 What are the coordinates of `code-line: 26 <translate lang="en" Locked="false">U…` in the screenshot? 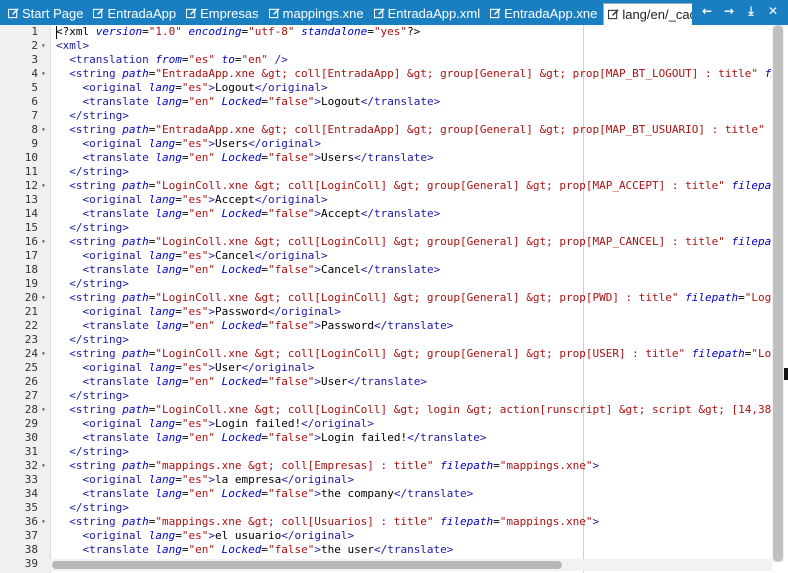 It's located at (386, 382).